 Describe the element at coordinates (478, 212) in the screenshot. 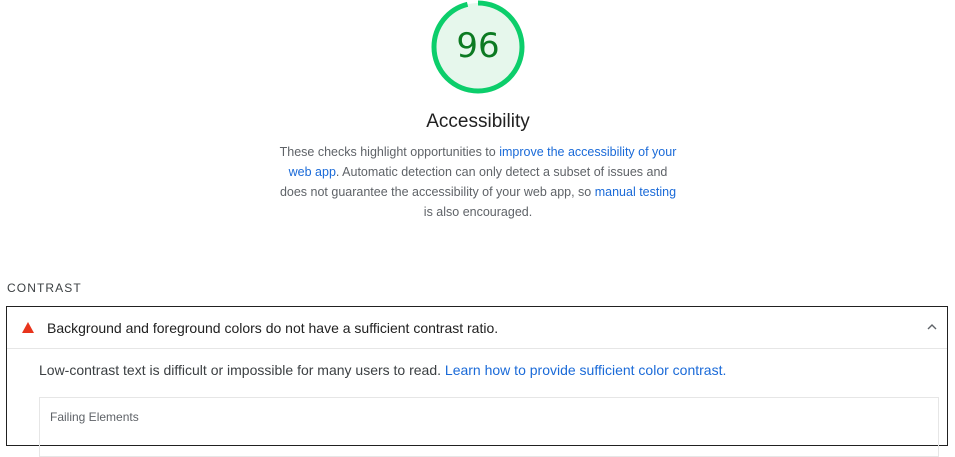

I see `description-text: is also encouraged.` at that location.